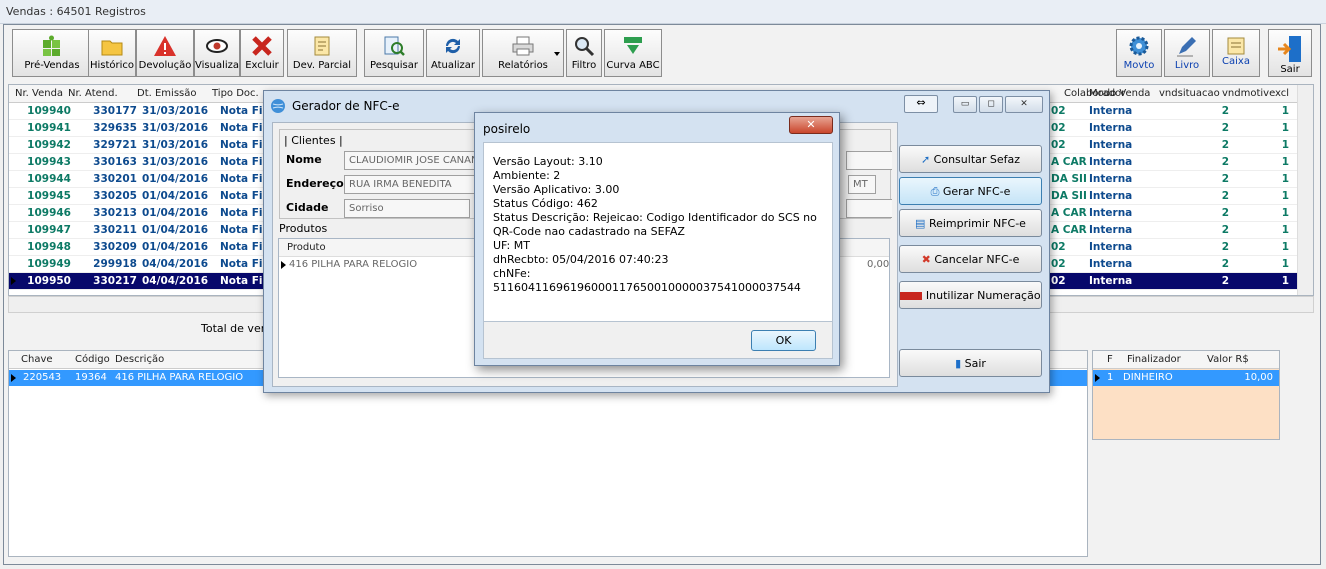 The width and height of the screenshot is (1326, 569). Describe the element at coordinates (37, 359) in the screenshot. I see `col-chave: Chave` at that location.